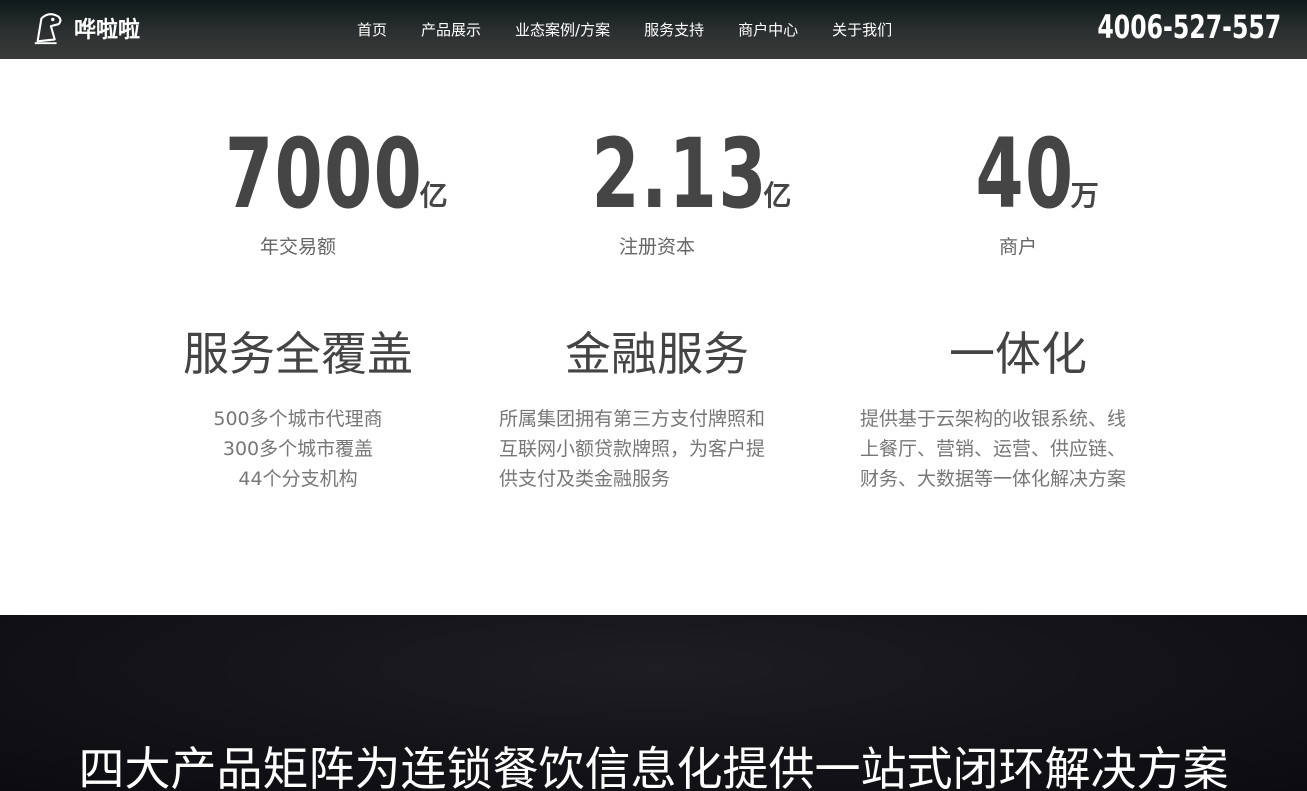 This screenshot has width=1307, height=791. What do you see at coordinates (624, 29) in the screenshot?
I see `main-nav: 首页 产品展示 业态案例/方案 服务支持 商户中心 关于我们` at bounding box center [624, 29].